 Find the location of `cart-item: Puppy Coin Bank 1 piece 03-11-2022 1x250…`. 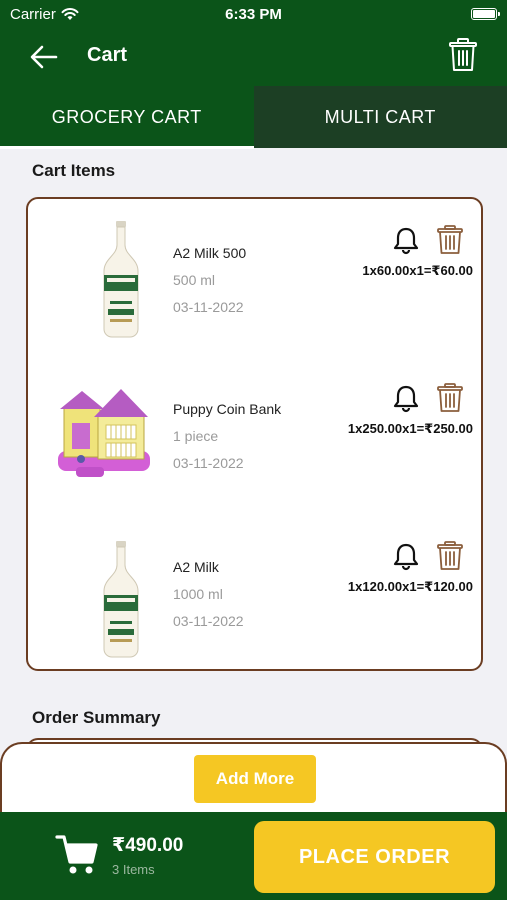

cart-item: Puppy Coin Bank 1 piece 03-11-2022 1x250… is located at coordinates (254, 454).